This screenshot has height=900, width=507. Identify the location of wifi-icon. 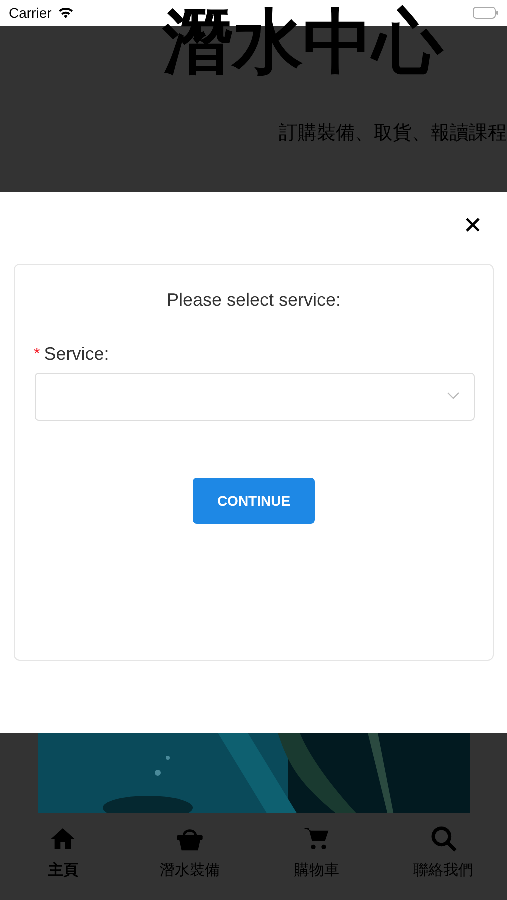
(66, 13).